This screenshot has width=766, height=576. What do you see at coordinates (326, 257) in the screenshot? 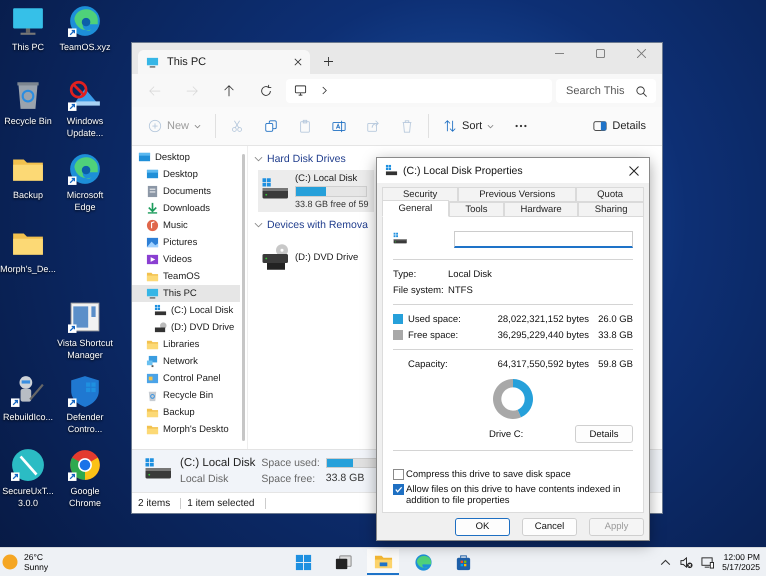
I see `drive-name: (D:) DVD Drive` at bounding box center [326, 257].